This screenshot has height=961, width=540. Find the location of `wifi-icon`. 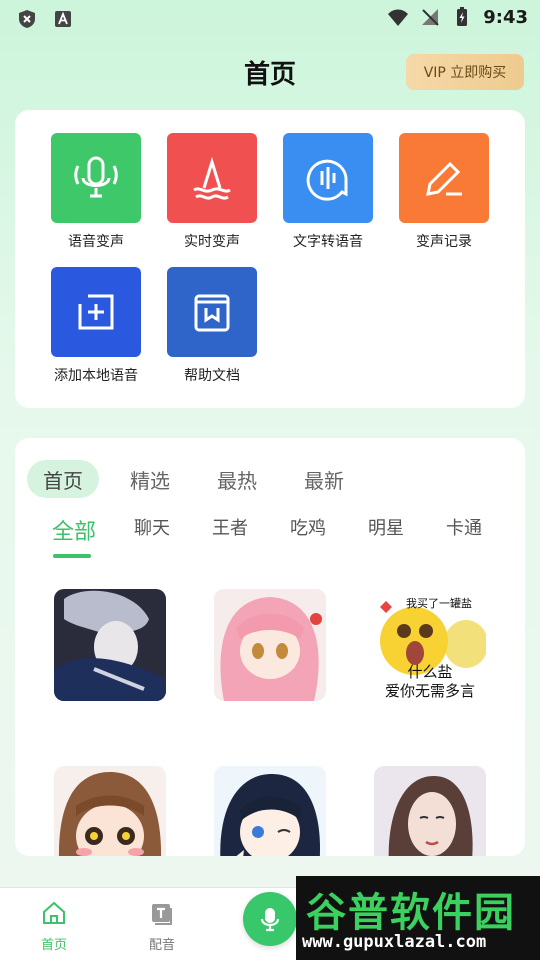

wifi-icon is located at coordinates (398, 17).